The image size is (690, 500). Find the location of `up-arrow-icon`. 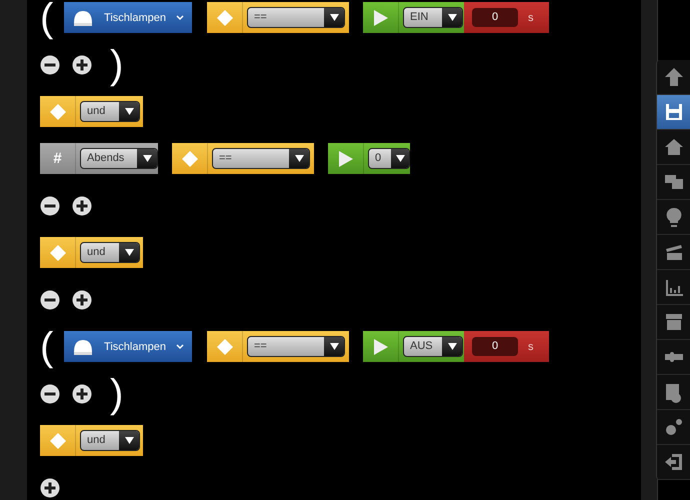

up-arrow-icon is located at coordinates (673, 77).